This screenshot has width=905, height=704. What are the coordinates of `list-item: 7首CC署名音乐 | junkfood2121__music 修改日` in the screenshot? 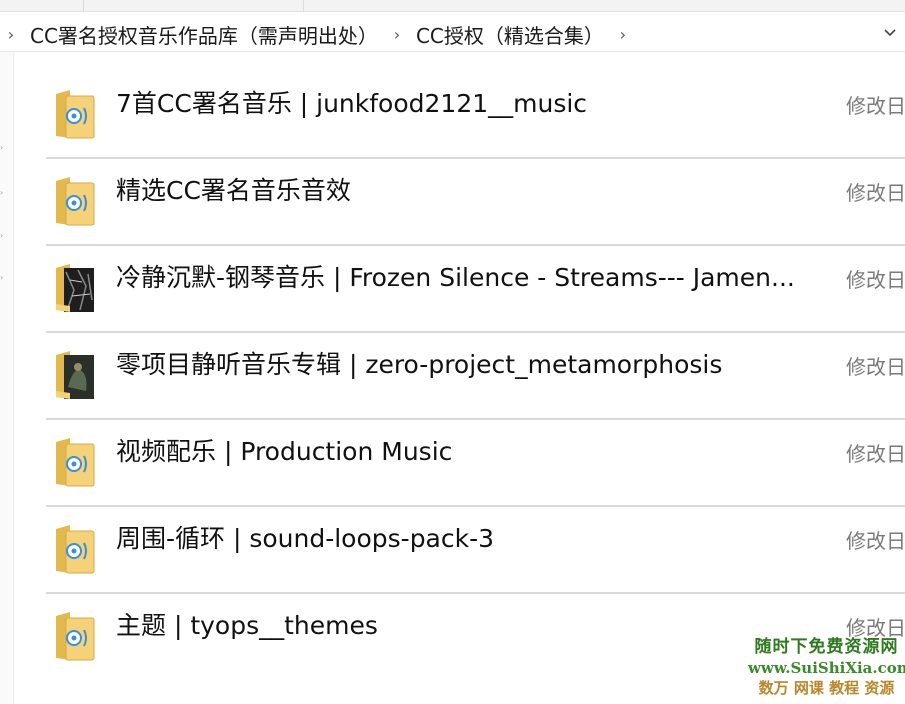 It's located at (475, 115).